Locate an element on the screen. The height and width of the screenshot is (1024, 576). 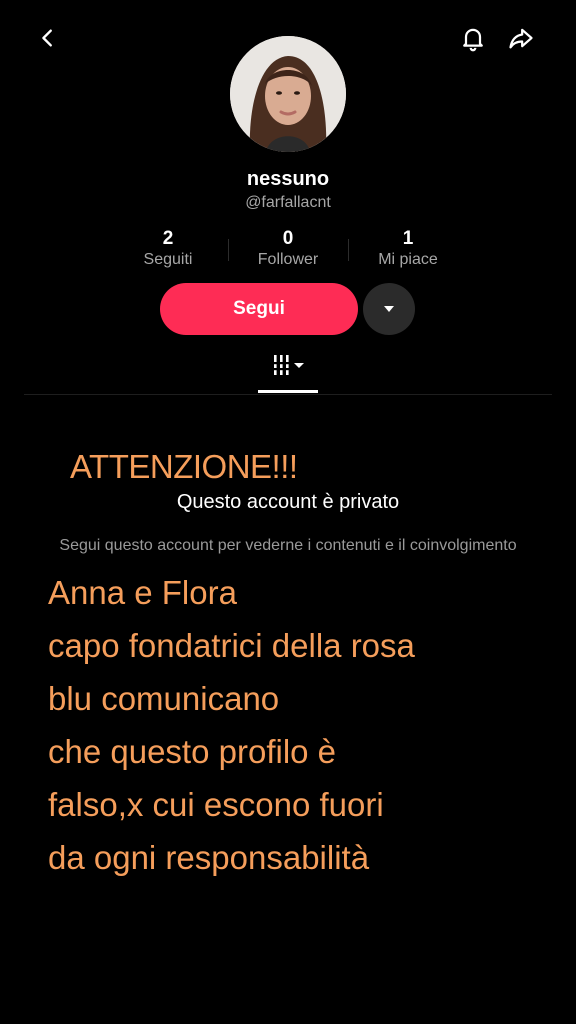
tab-videos is located at coordinates (288, 372).